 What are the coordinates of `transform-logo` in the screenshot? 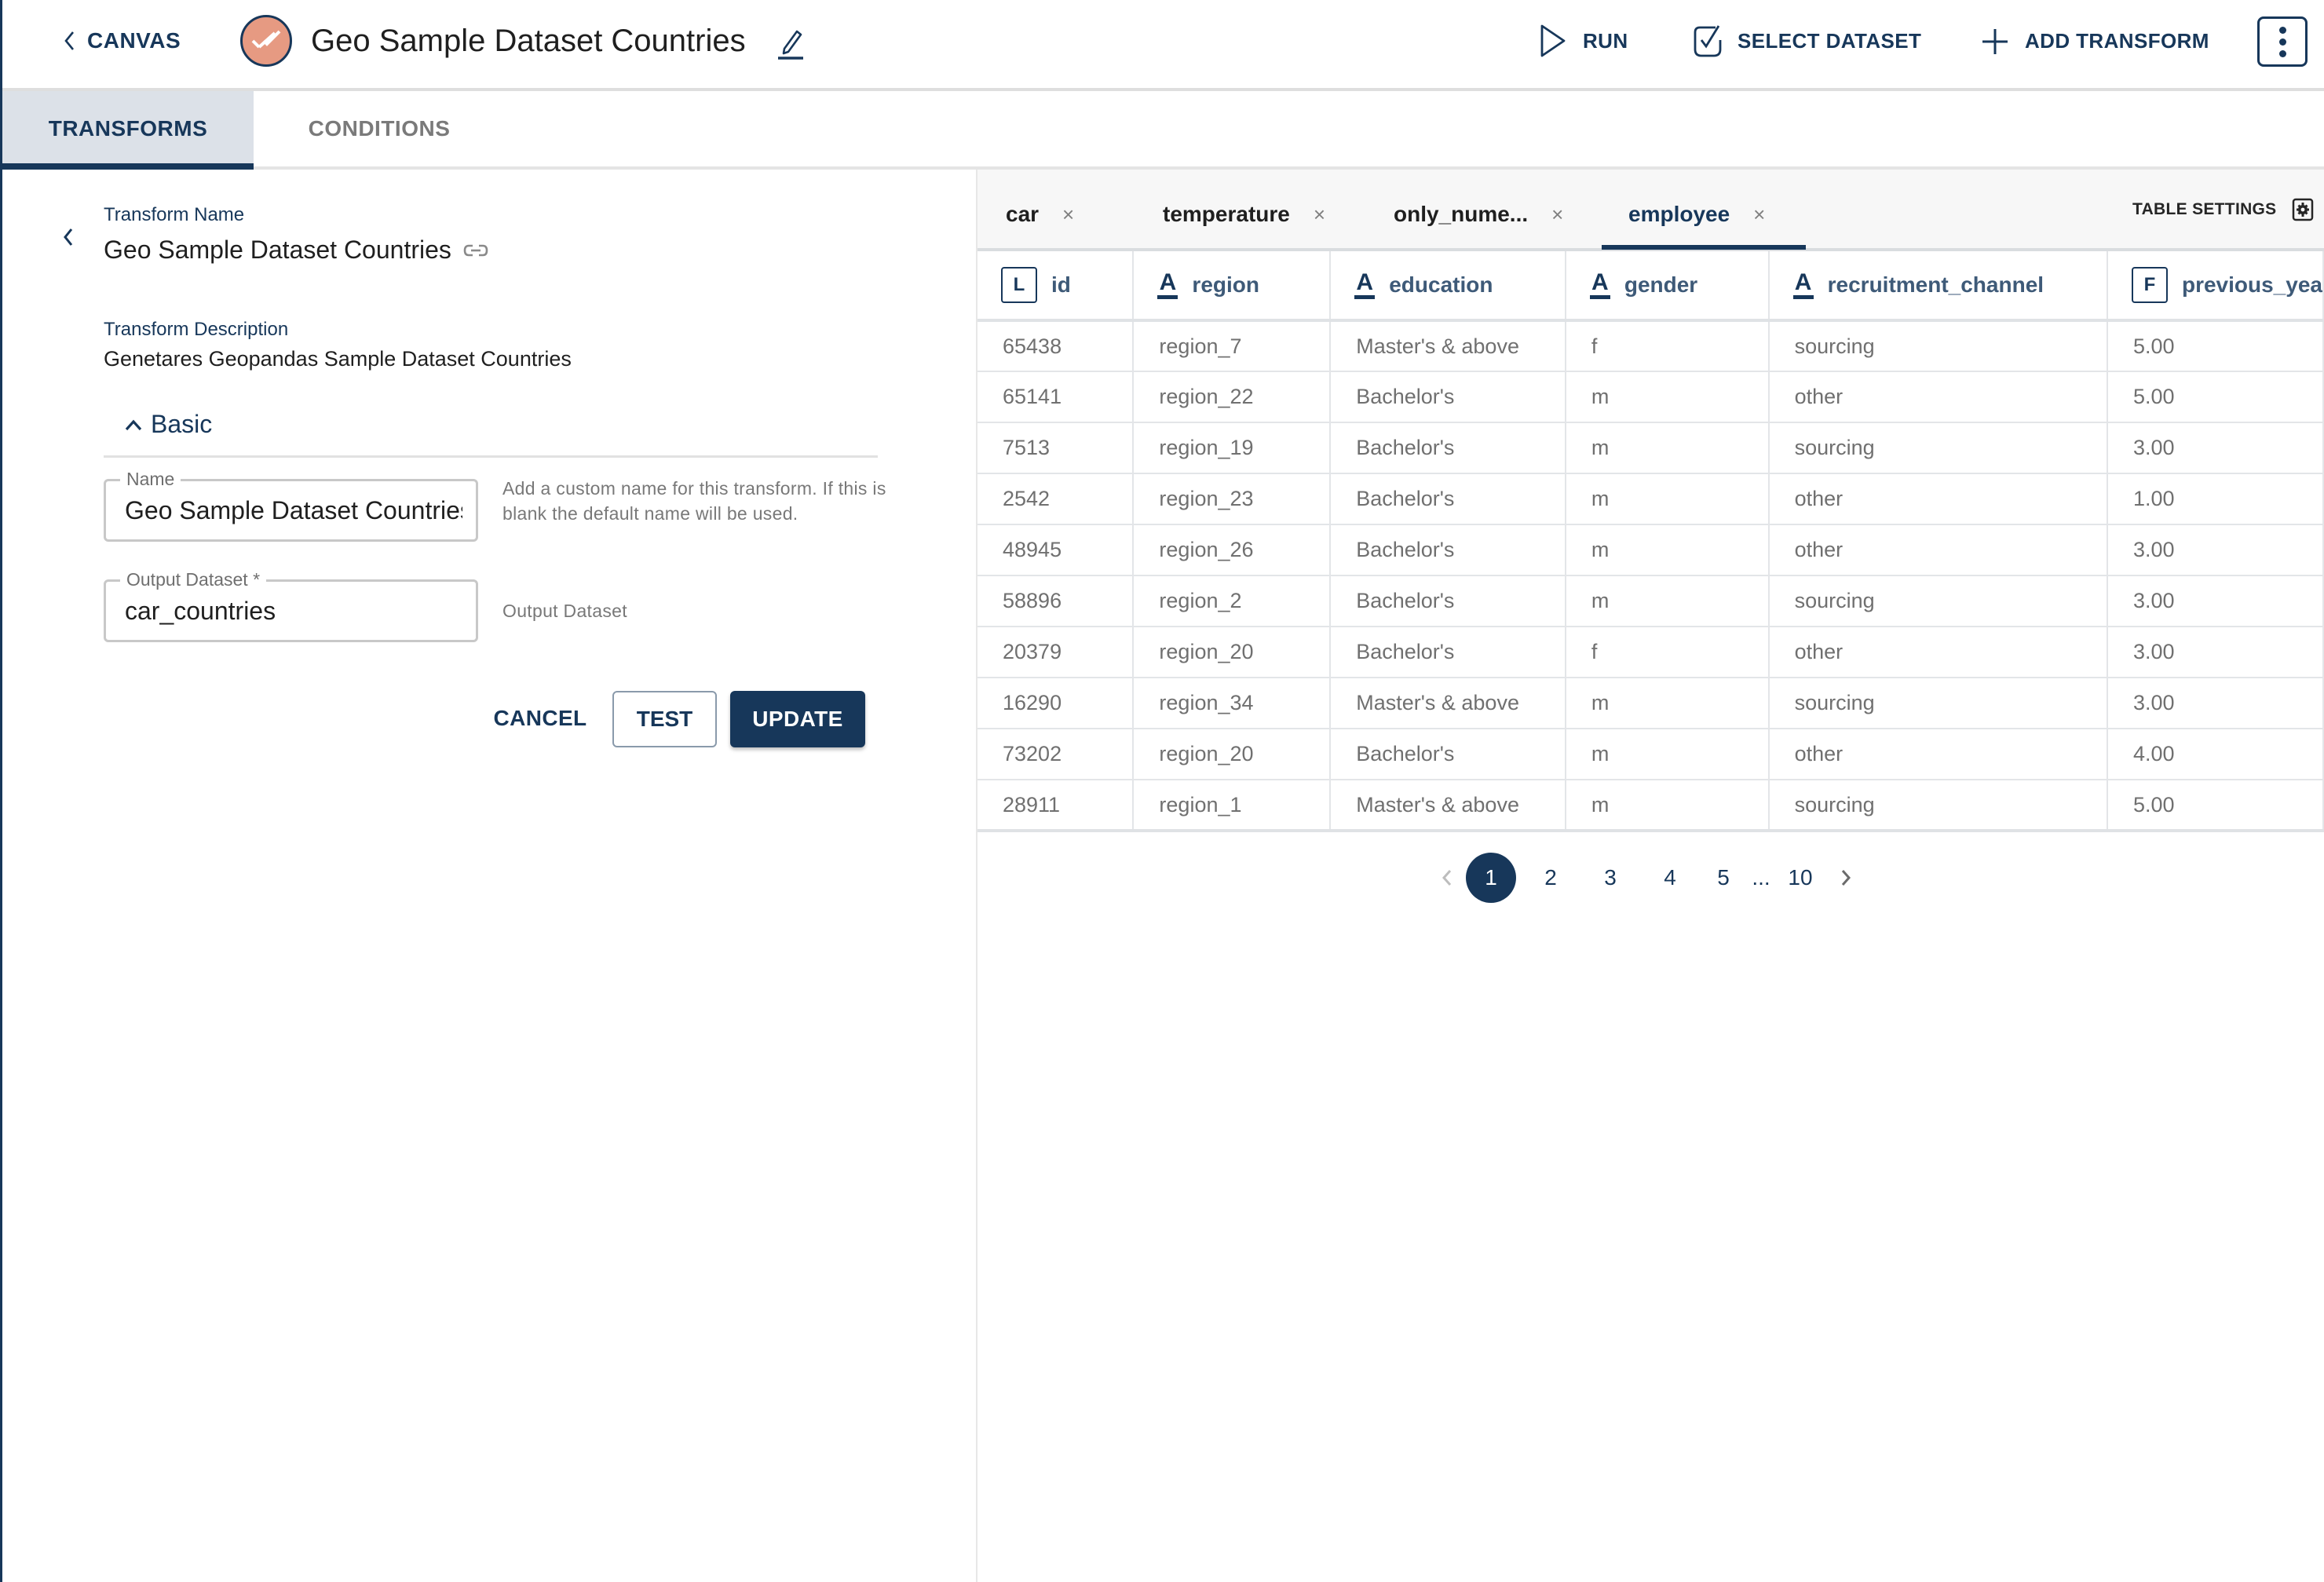 It's located at (266, 41).